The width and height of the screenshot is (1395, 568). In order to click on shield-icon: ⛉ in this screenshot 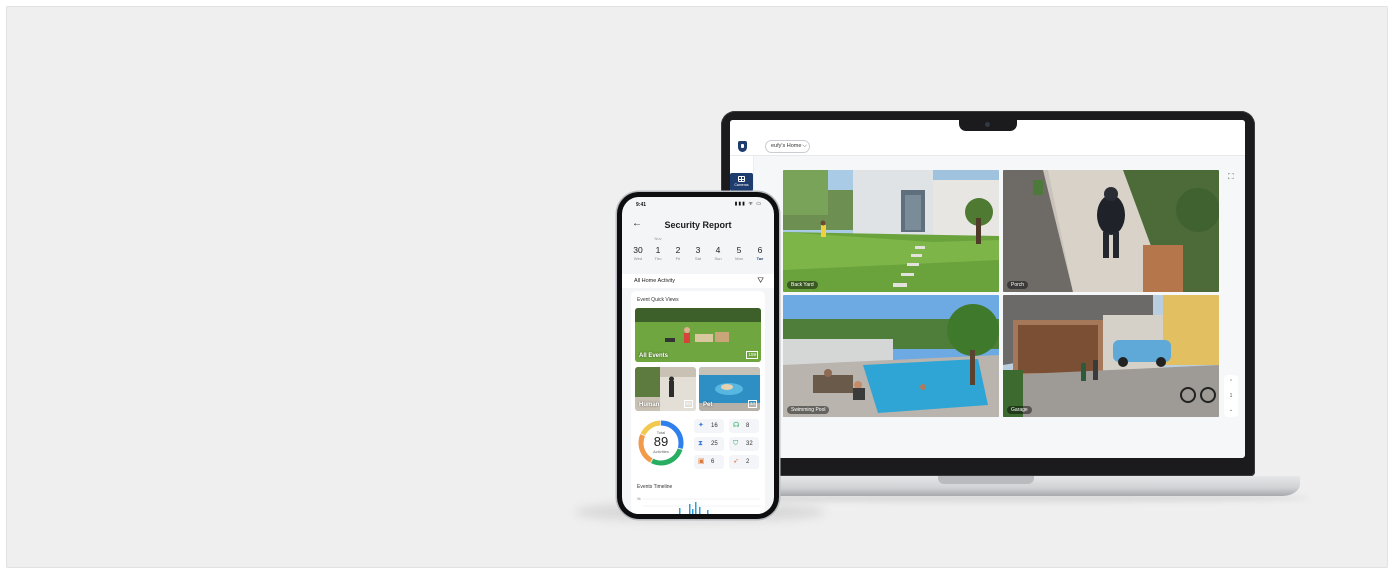, I will do `click(736, 443)`.